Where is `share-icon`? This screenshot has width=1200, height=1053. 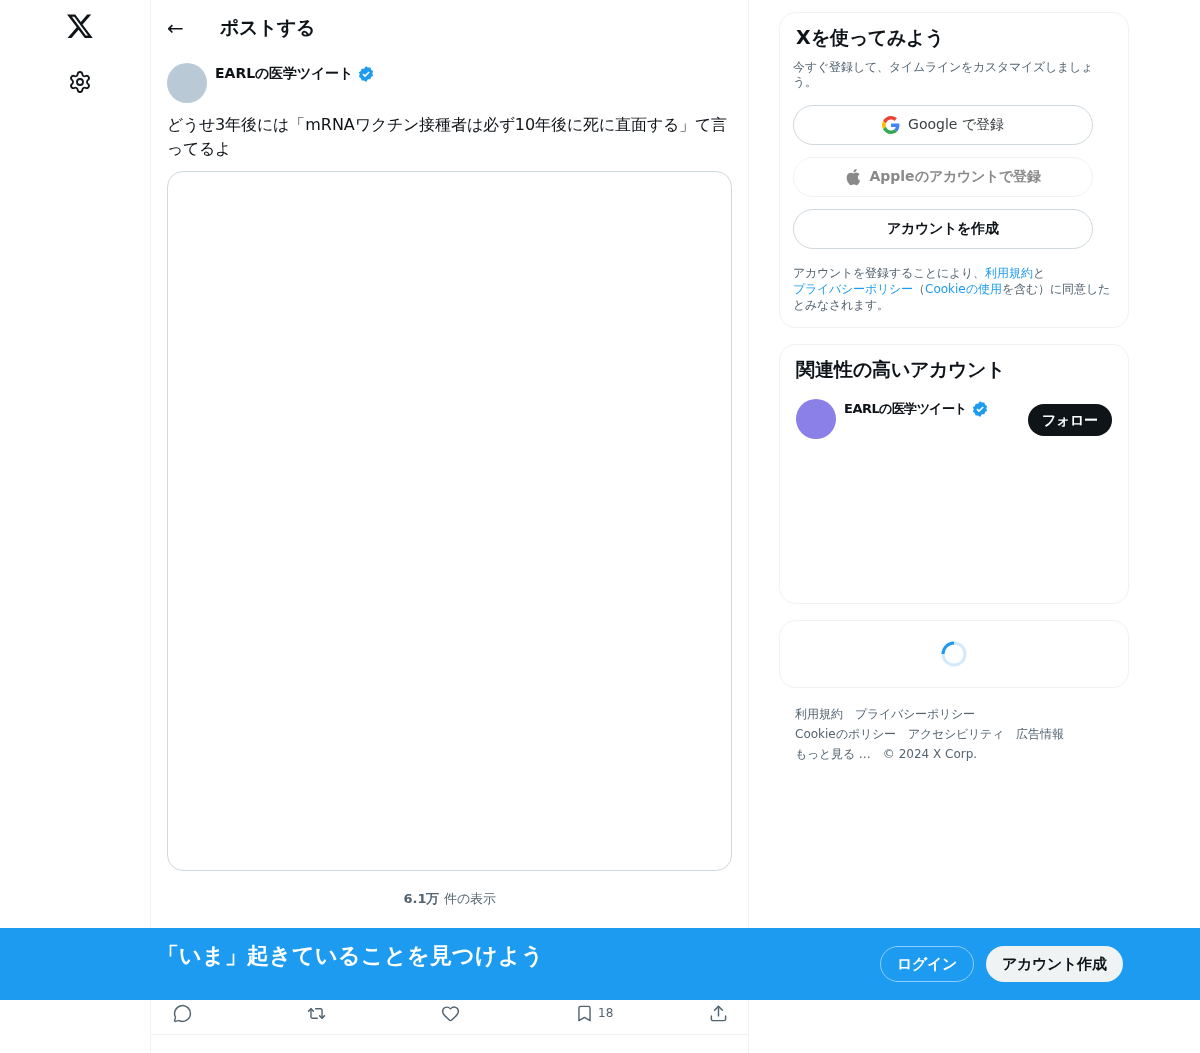
share-icon is located at coordinates (718, 1013).